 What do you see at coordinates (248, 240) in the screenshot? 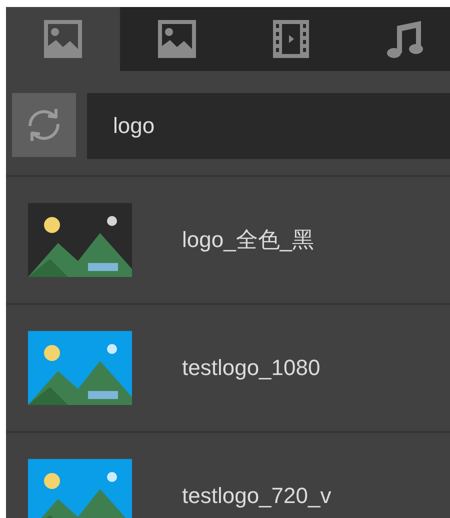
I see `file-name: logo_全色_黑` at bounding box center [248, 240].